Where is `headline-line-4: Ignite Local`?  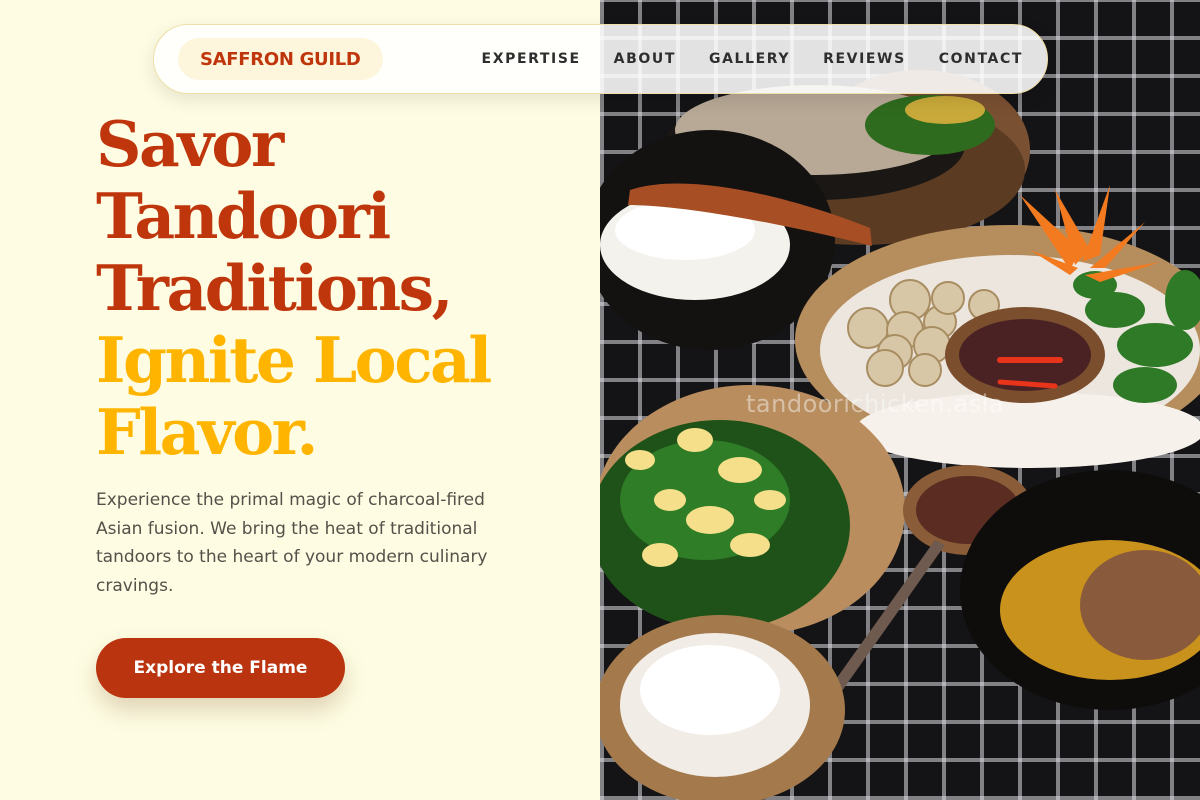
headline-line-4: Ignite Local is located at coordinates (294, 360).